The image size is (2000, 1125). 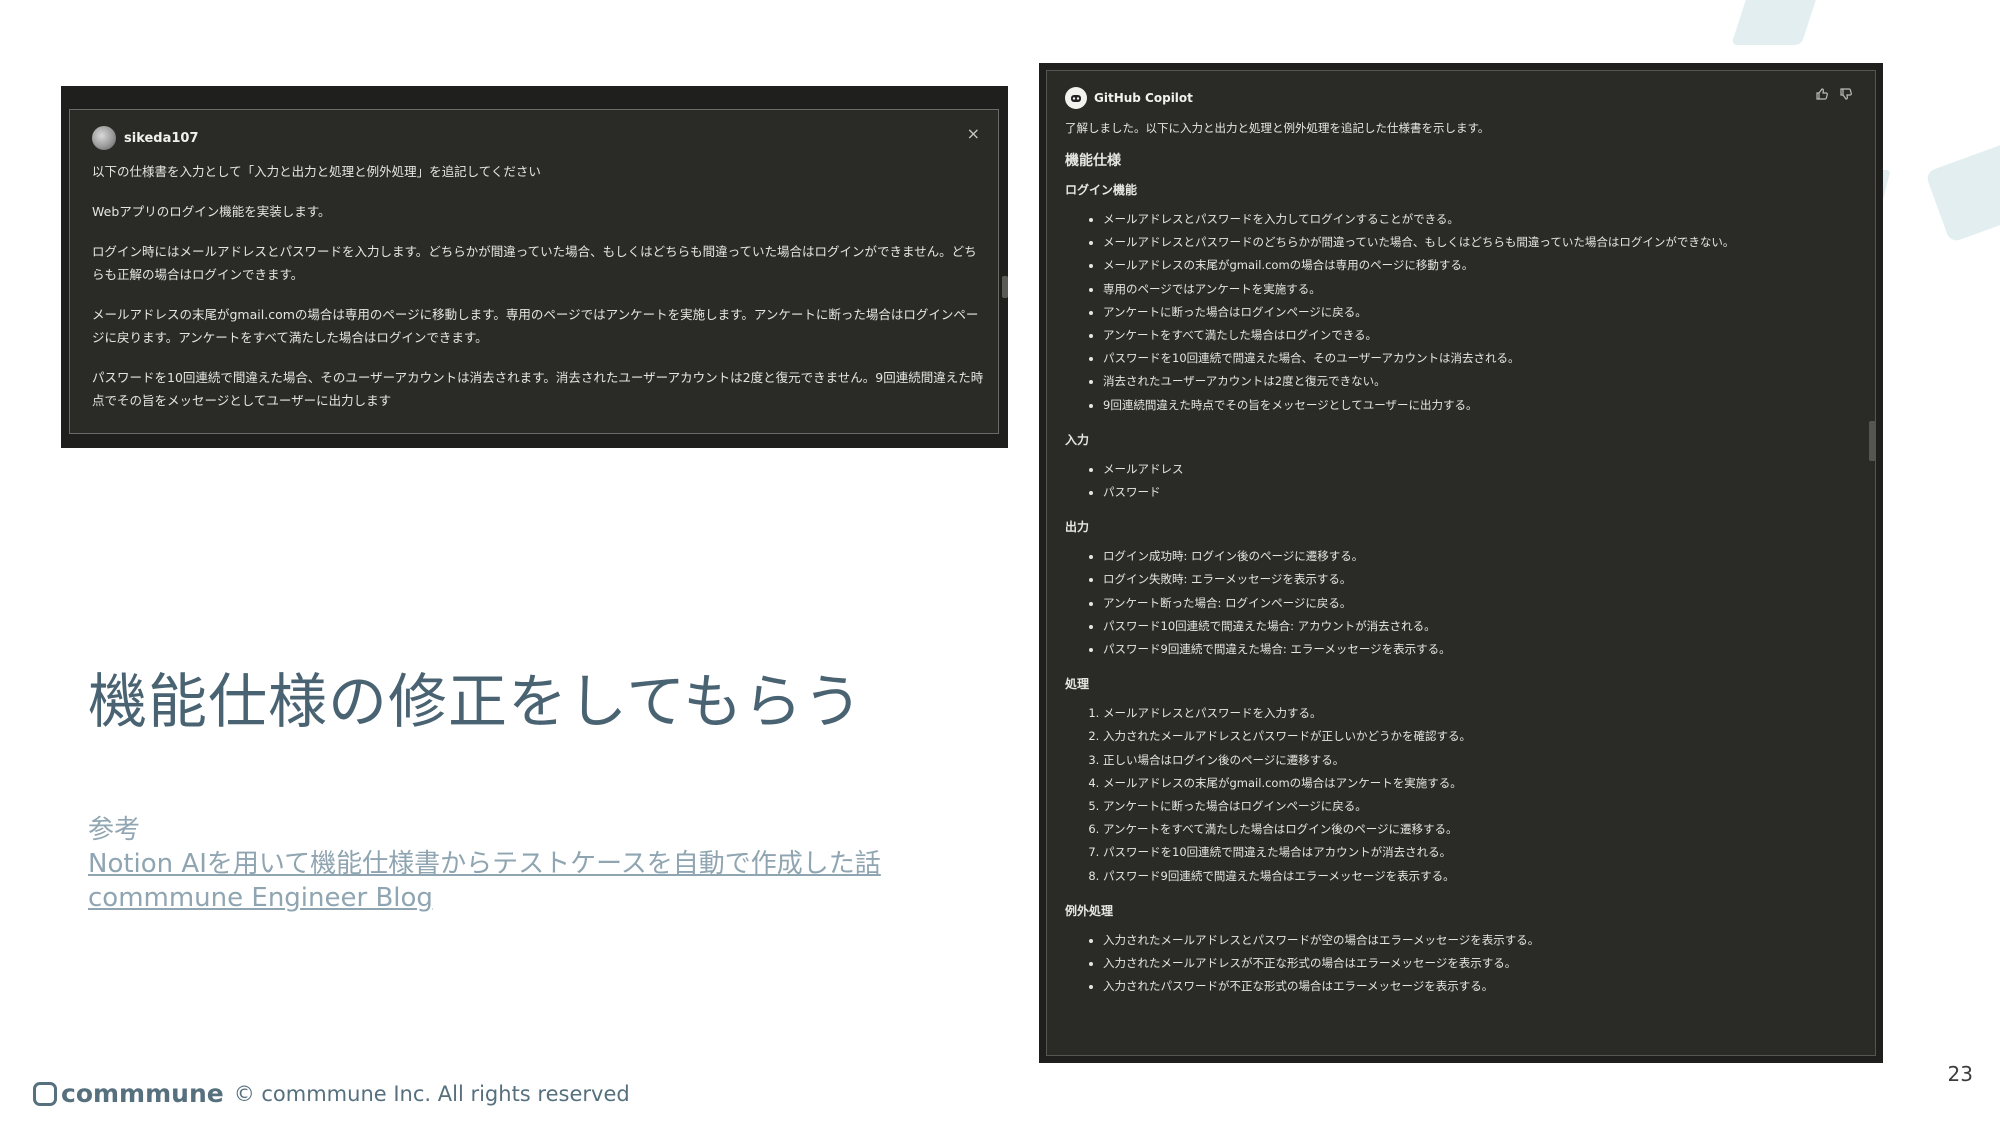 I want to click on list-item: パスワード9回連続で間違えた場合はエラーメッセージを表示する。, so click(x=1479, y=876).